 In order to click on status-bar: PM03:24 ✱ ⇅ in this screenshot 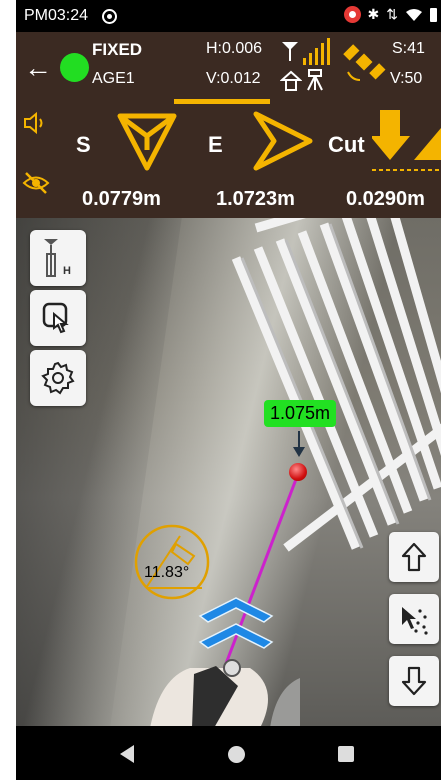, I will do `click(228, 16)`.